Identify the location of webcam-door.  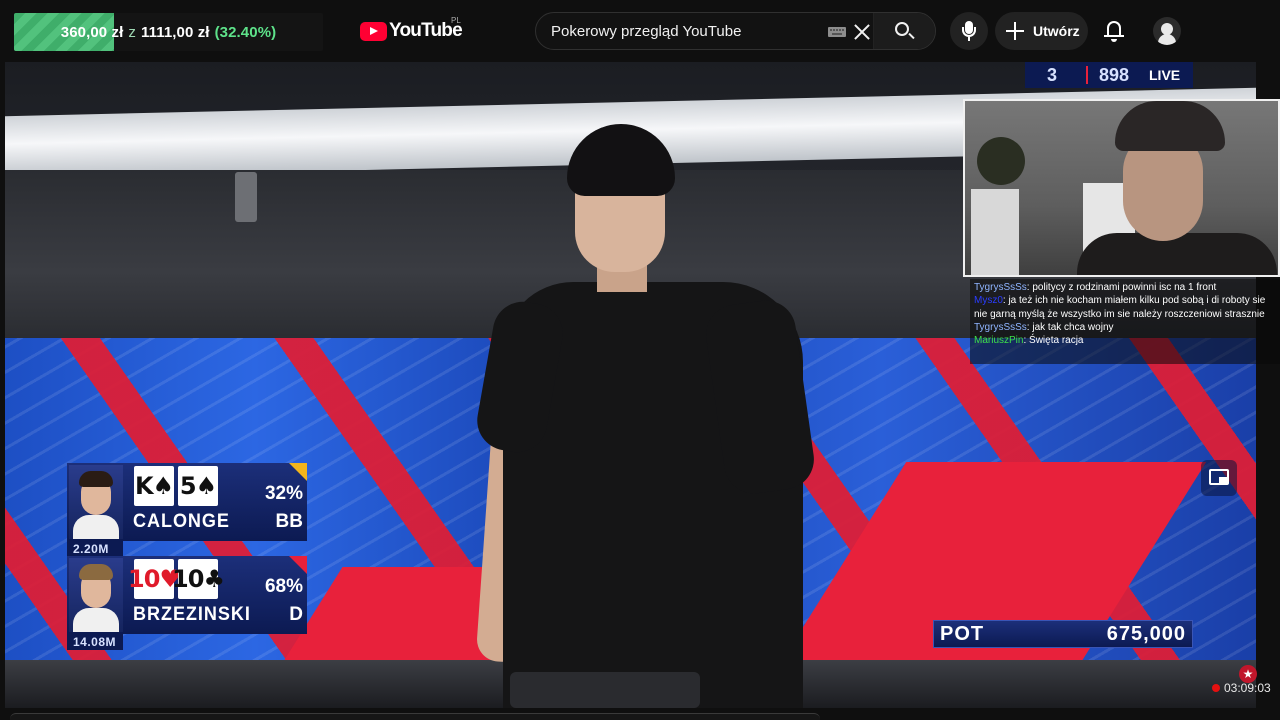
(995, 232).